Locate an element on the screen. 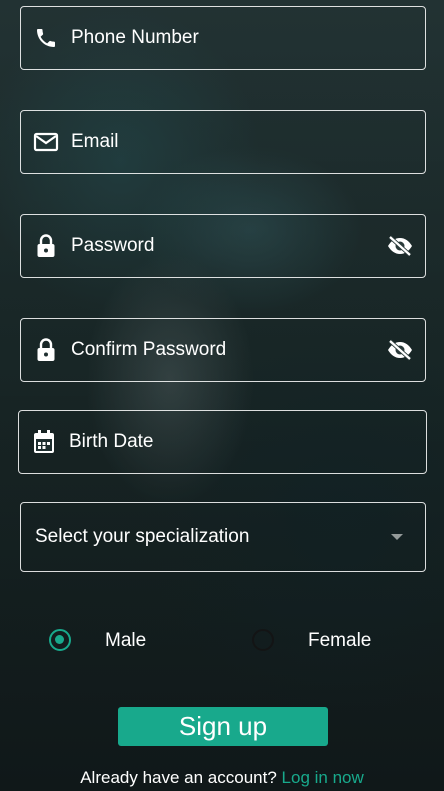  birth-date-placeholder: Birth Date is located at coordinates (111, 441).